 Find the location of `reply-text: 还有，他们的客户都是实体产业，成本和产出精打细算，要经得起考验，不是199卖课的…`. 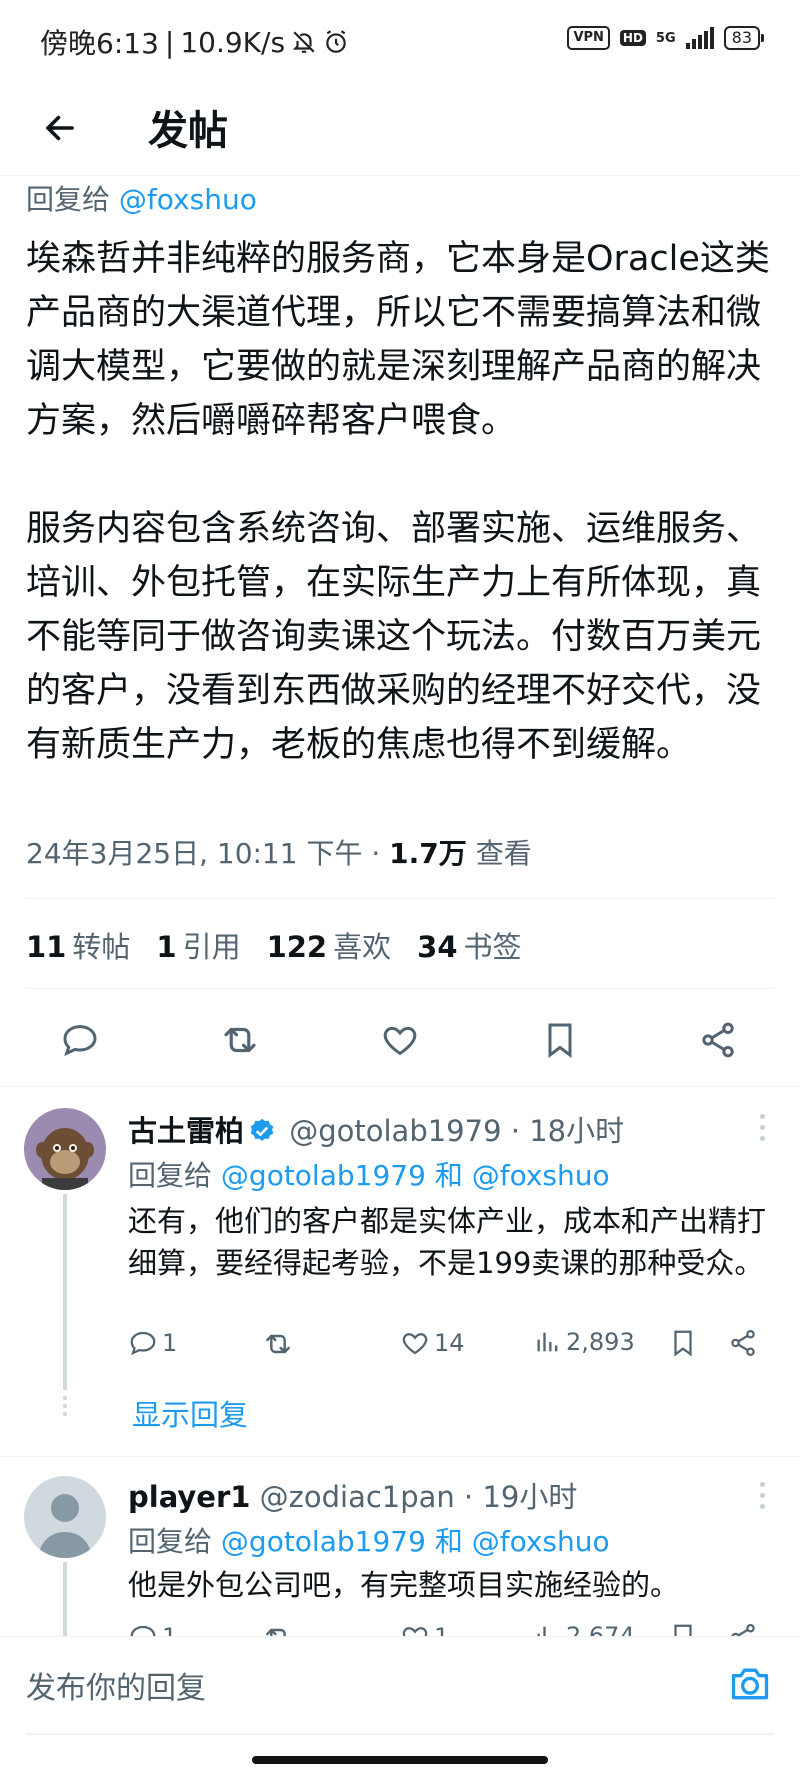

reply-text: 还有，他们的客户都是实体产业，成本和产出精打细算，要经得起考验，不是199卖课的… is located at coordinates (447, 1242).